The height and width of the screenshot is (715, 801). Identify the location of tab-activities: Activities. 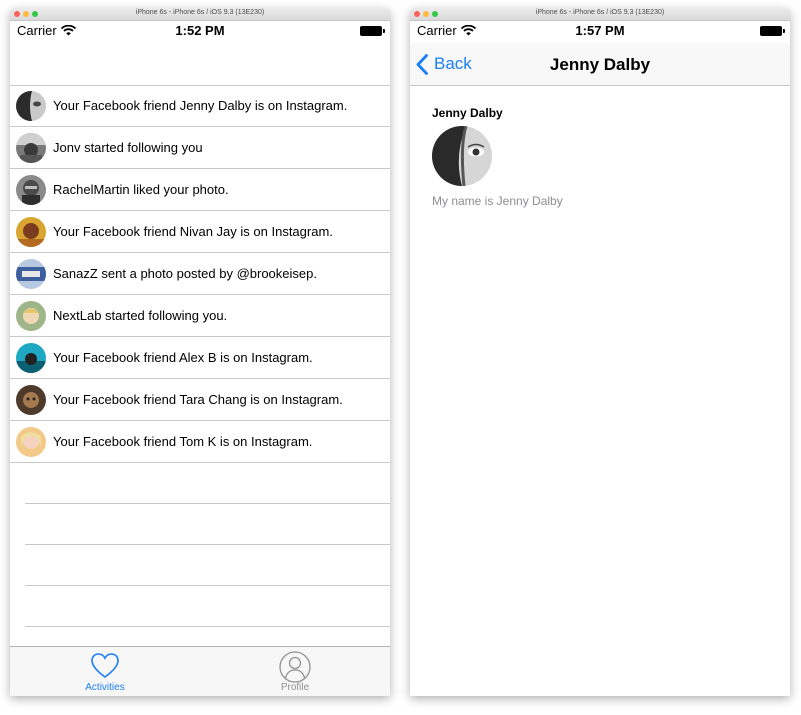
(105, 671).